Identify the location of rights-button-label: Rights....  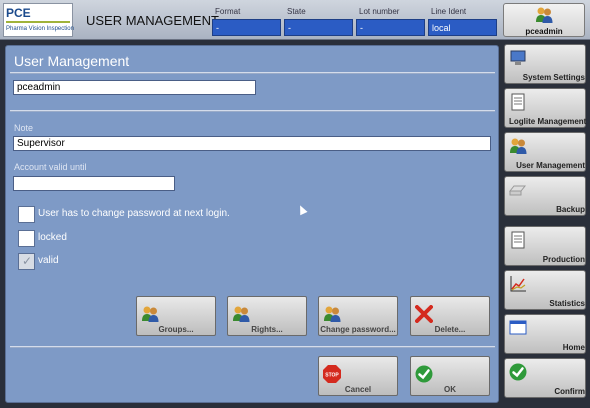
(267, 329).